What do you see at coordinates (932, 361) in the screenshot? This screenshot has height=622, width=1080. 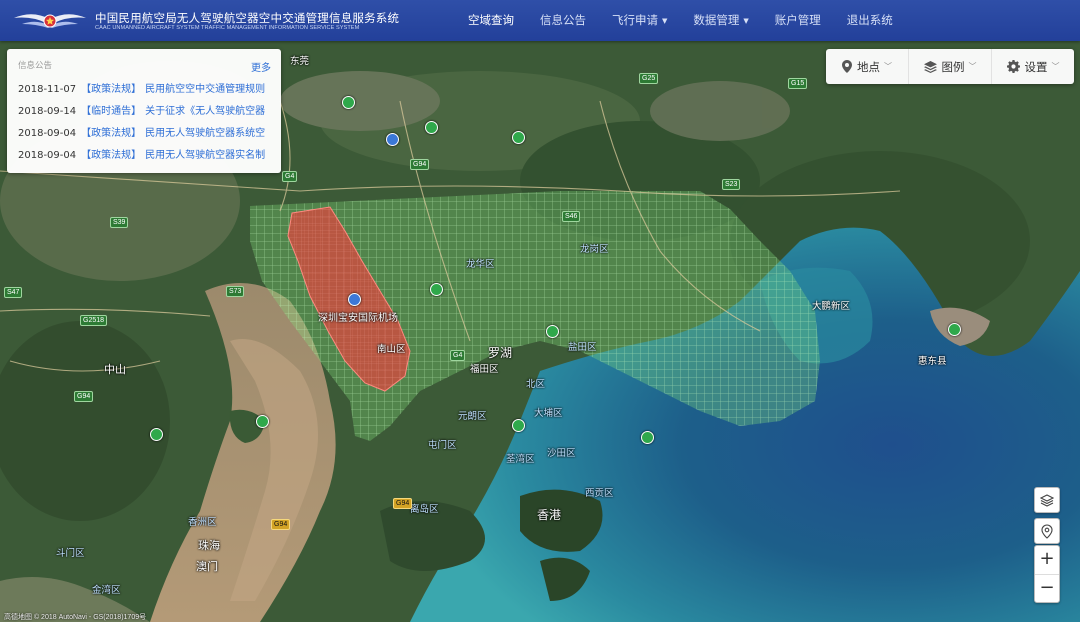 I see `map-label: 惠东县` at bounding box center [932, 361].